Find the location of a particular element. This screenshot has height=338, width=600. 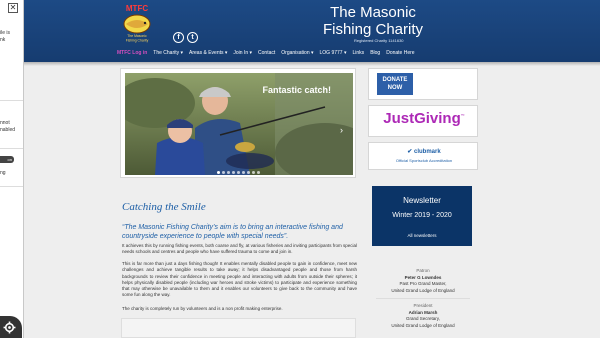

image-slider: Fantastic catch! › is located at coordinates (238, 123).